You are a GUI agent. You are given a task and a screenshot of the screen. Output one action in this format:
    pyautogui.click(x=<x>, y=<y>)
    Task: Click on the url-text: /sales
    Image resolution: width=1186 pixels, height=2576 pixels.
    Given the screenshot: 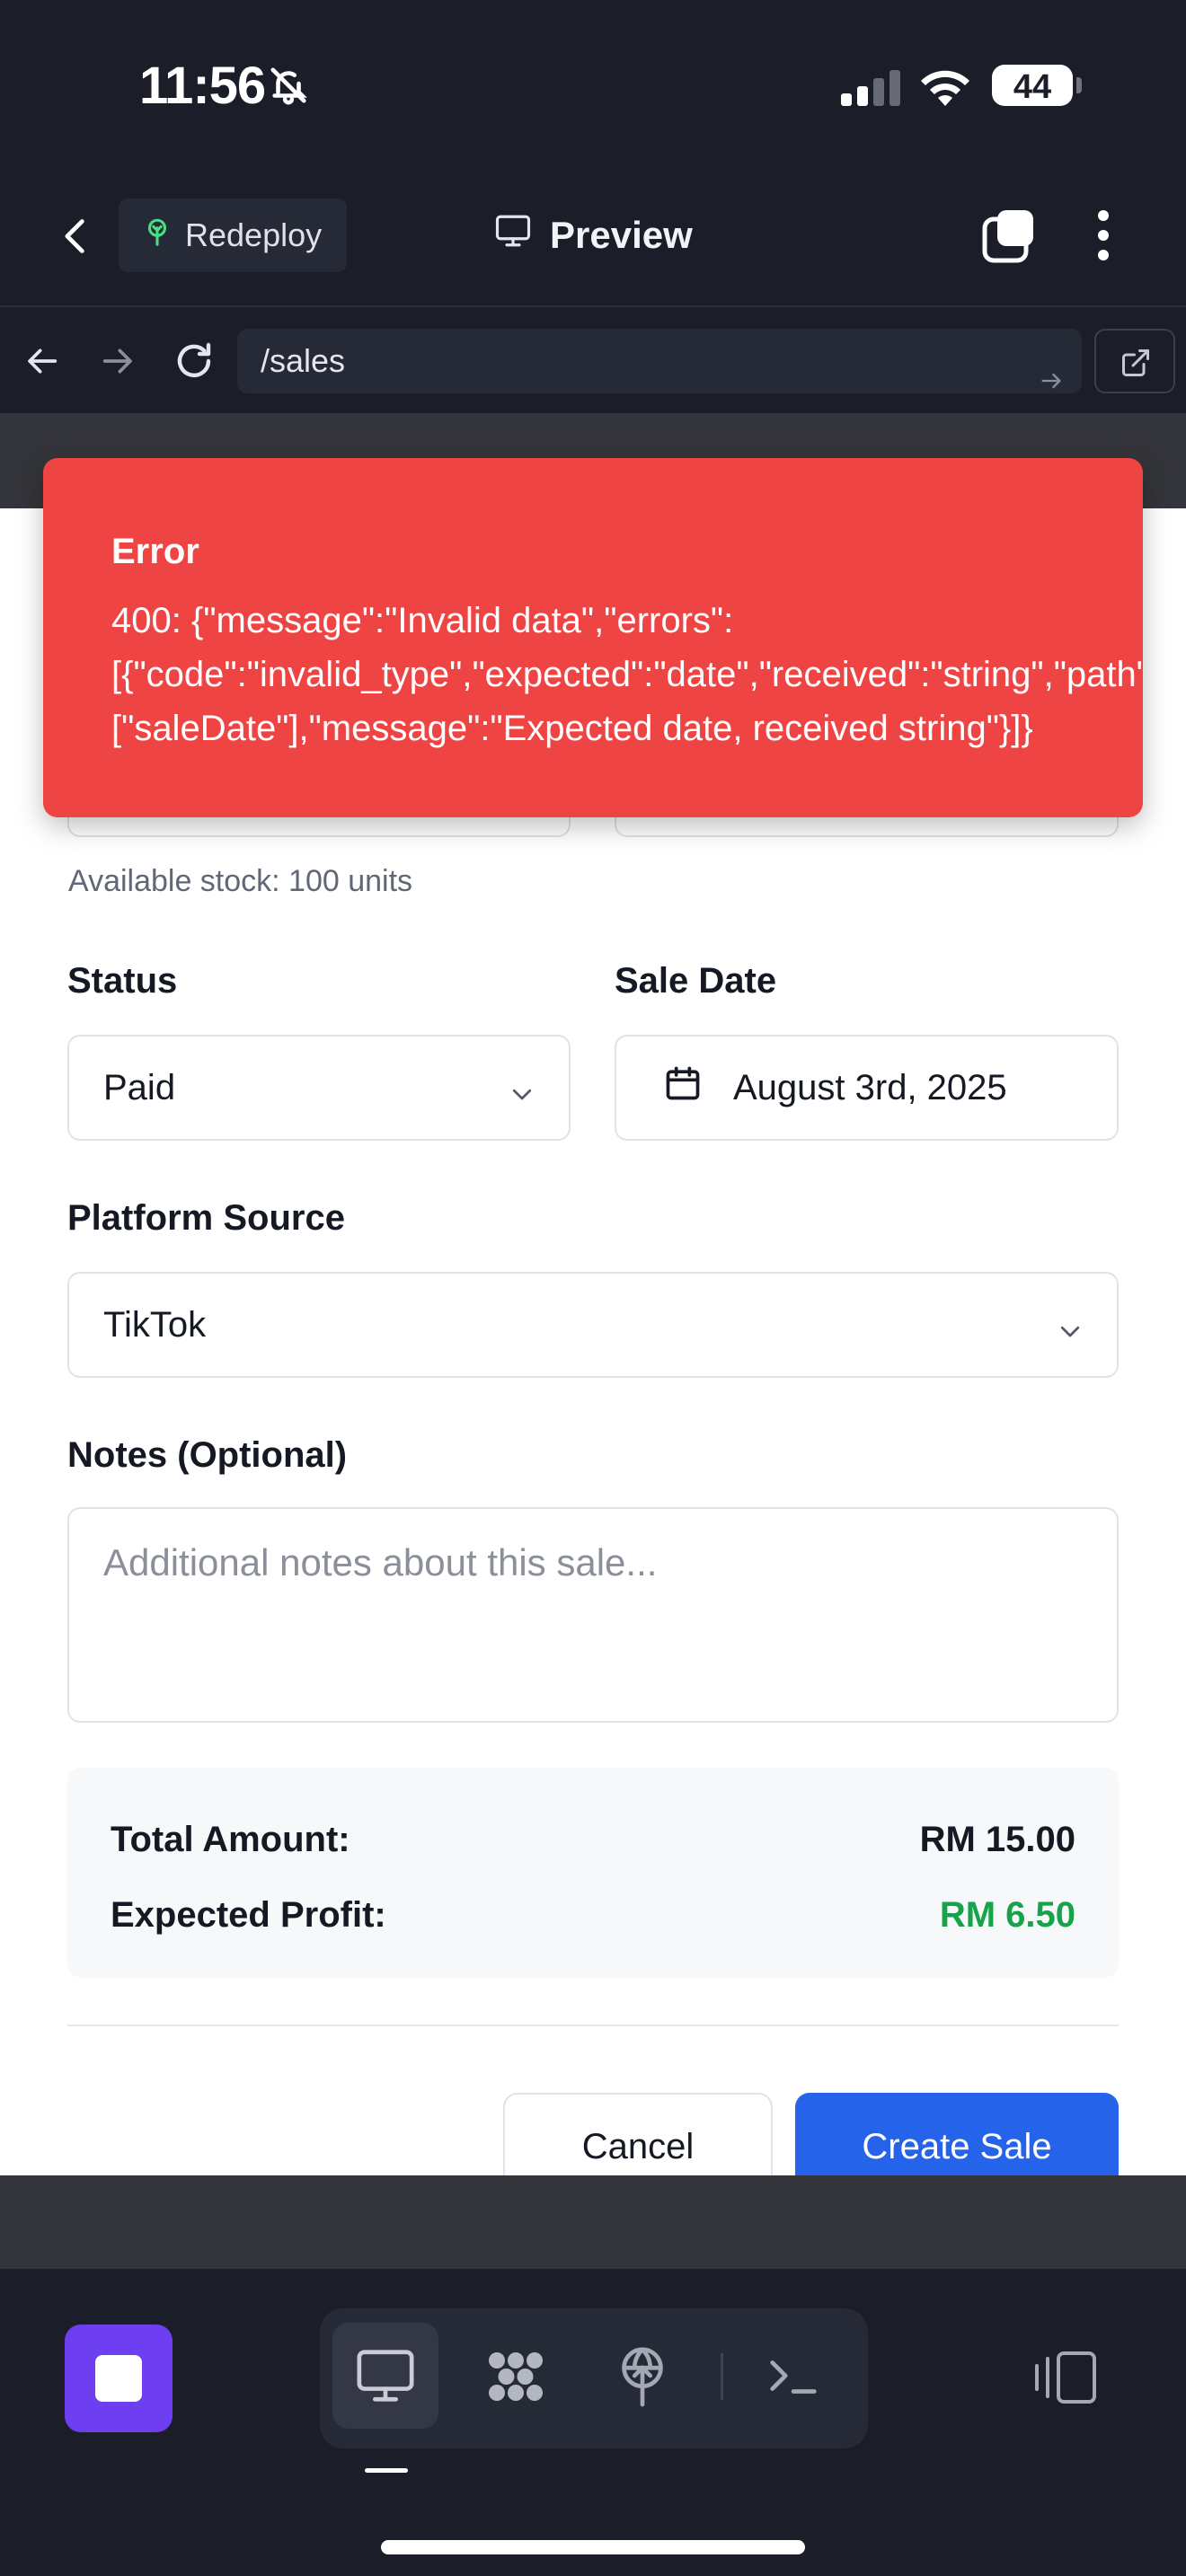 What is the action you would take?
    pyautogui.click(x=303, y=360)
    